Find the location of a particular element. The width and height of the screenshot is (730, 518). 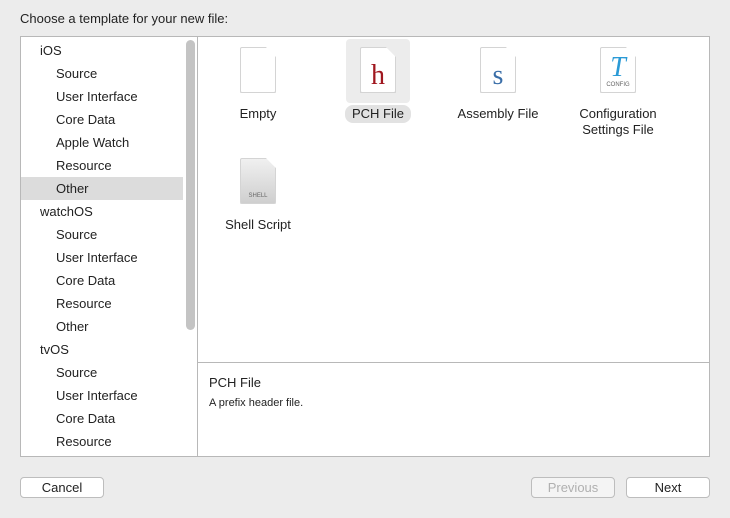

template-item: T CONFIG Configuration Settings File is located at coordinates (618, 89).